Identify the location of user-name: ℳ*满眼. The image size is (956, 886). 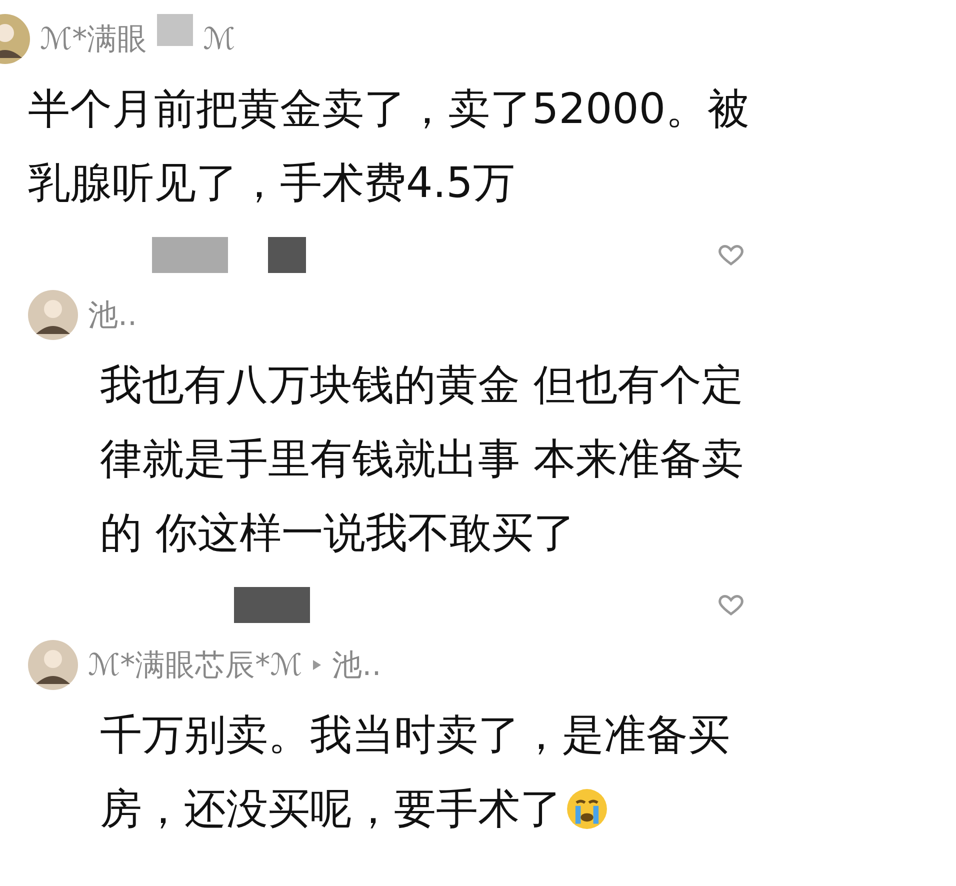
(94, 39).